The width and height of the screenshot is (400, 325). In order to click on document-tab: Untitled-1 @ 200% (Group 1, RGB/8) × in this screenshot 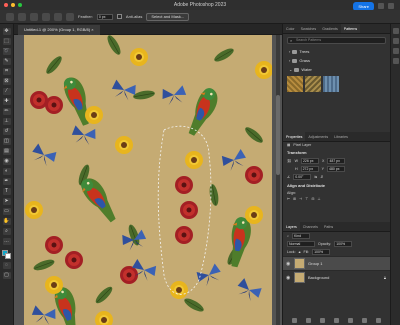, I will do `click(59, 30)`.